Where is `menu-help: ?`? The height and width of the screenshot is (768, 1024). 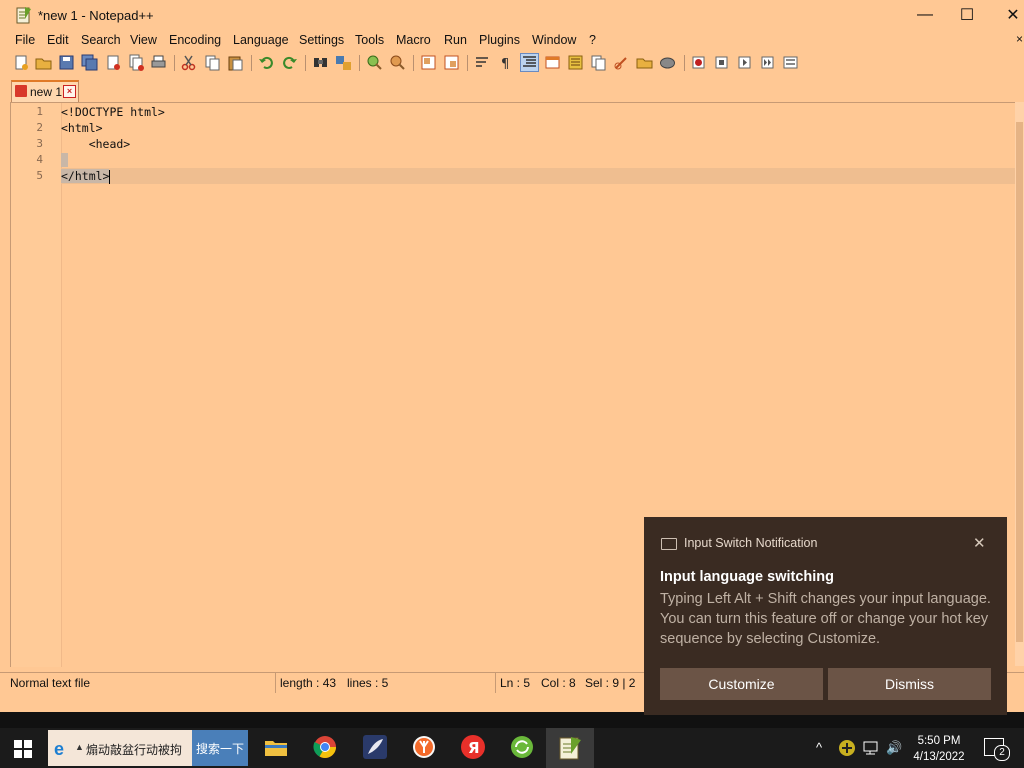 menu-help: ? is located at coordinates (592, 40).